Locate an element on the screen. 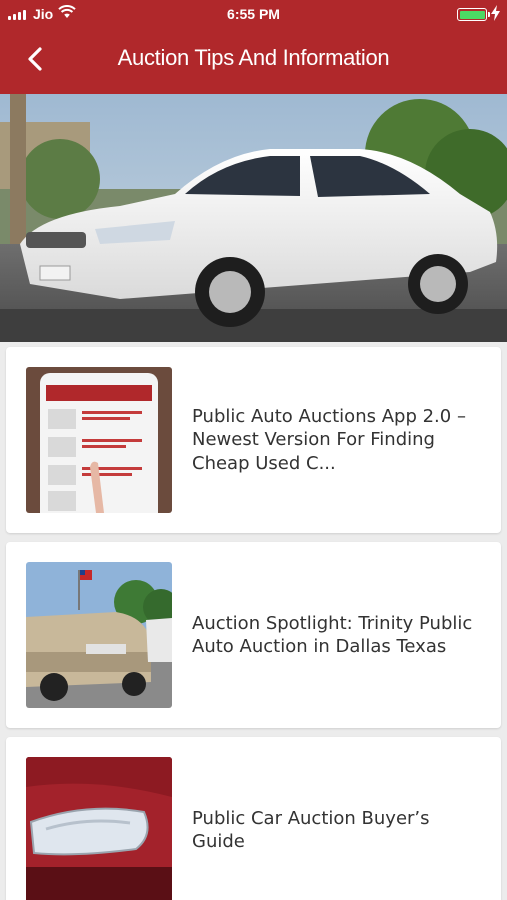 The image size is (507, 900). charging-bolt-icon is located at coordinates (495, 13).